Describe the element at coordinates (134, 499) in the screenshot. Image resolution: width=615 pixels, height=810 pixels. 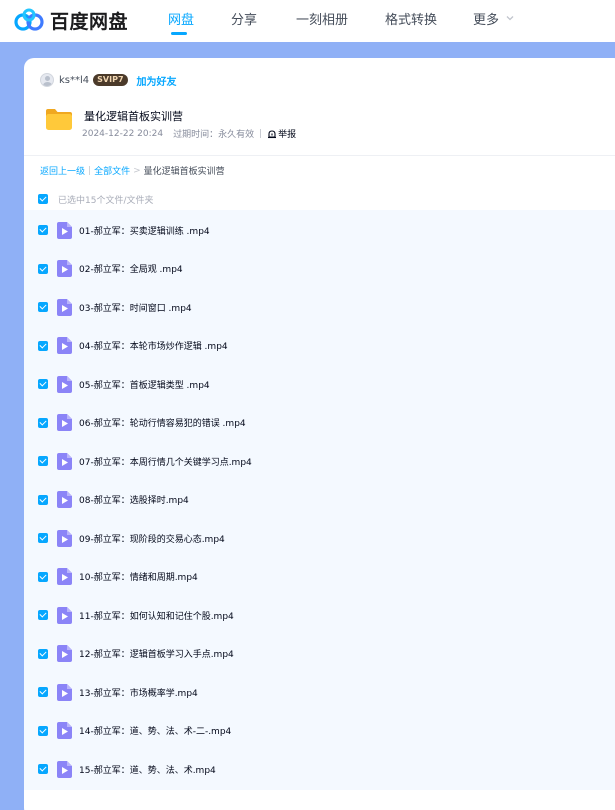
I see `file-name: 08-郝立军：选股择时.mp4` at that location.